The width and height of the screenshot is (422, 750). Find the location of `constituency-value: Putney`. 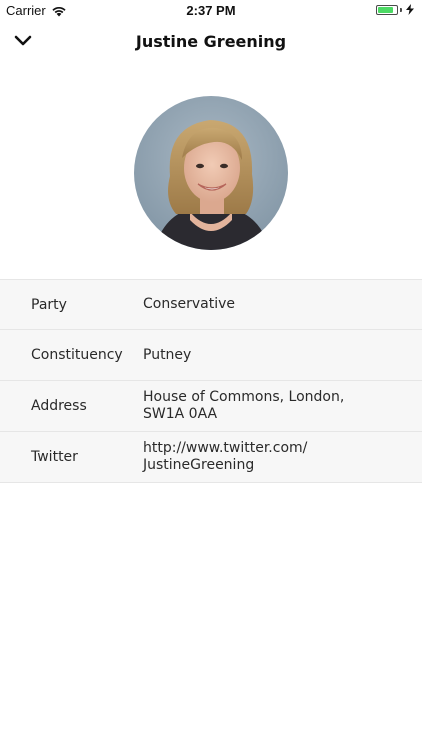

constituency-value: Putney is located at coordinates (167, 354).